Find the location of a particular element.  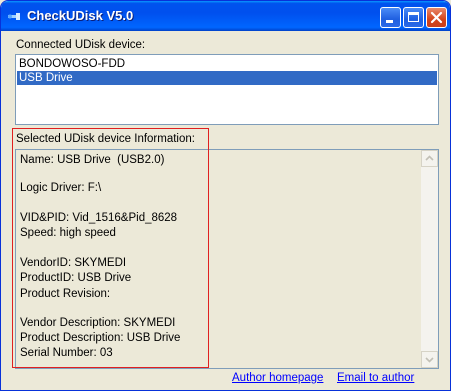

connected-devices-label: Connected UDisk device: is located at coordinates (81, 45).